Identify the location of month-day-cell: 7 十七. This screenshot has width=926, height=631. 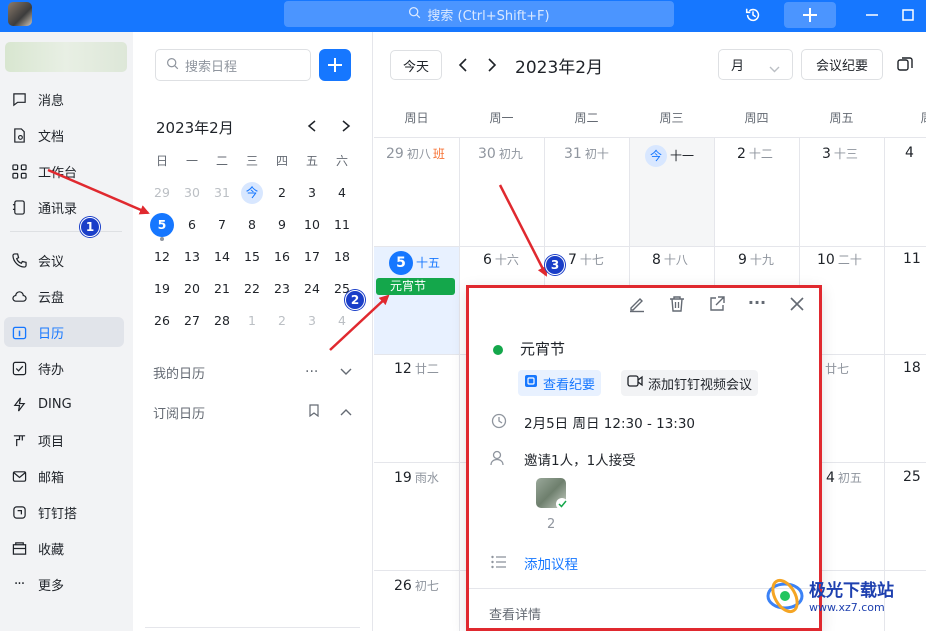
(586, 259).